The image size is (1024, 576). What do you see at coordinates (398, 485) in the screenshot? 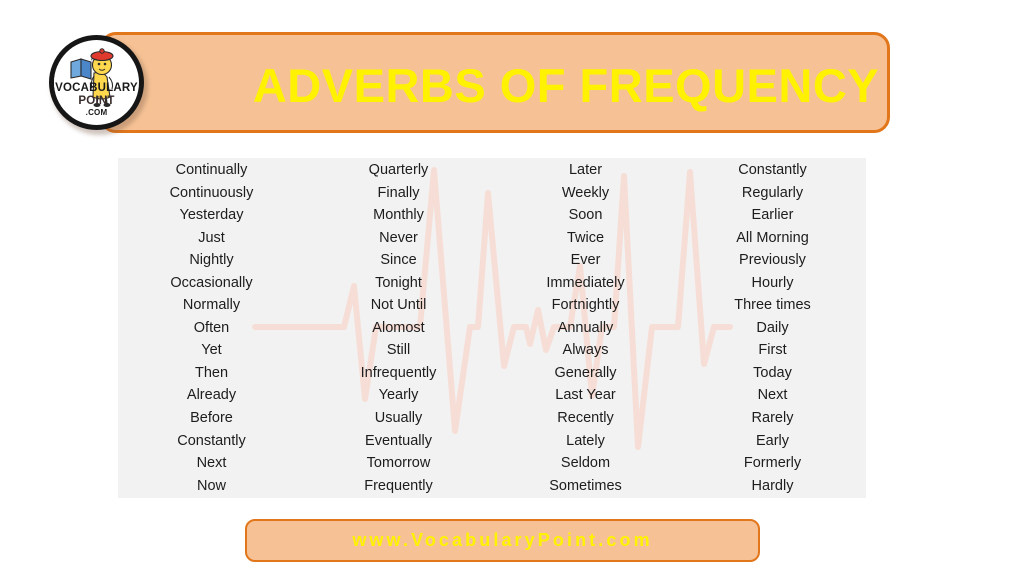
I see `word-item: Frequently` at bounding box center [398, 485].